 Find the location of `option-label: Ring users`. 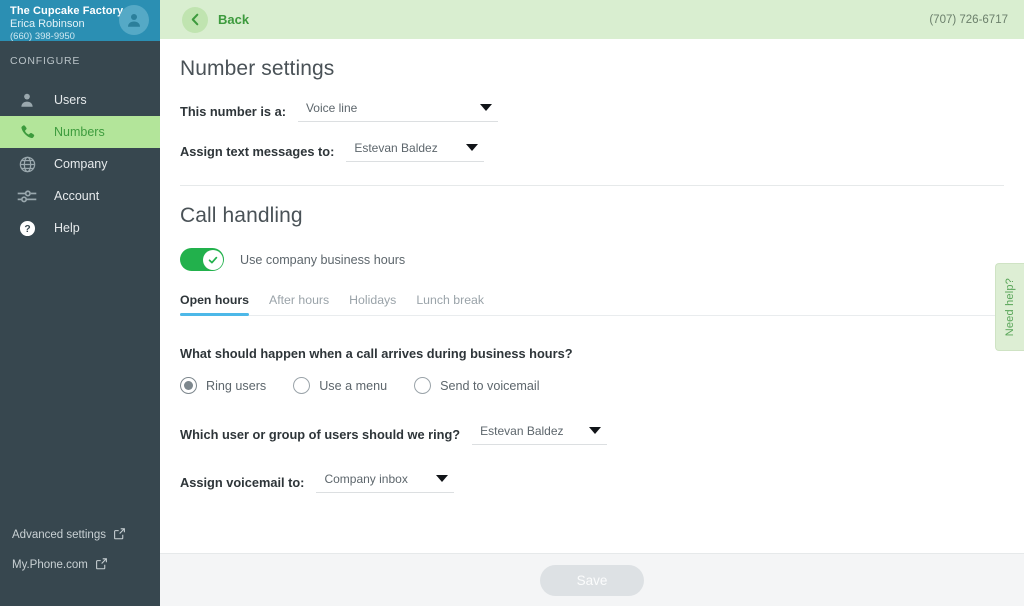

option-label: Ring users is located at coordinates (236, 385).